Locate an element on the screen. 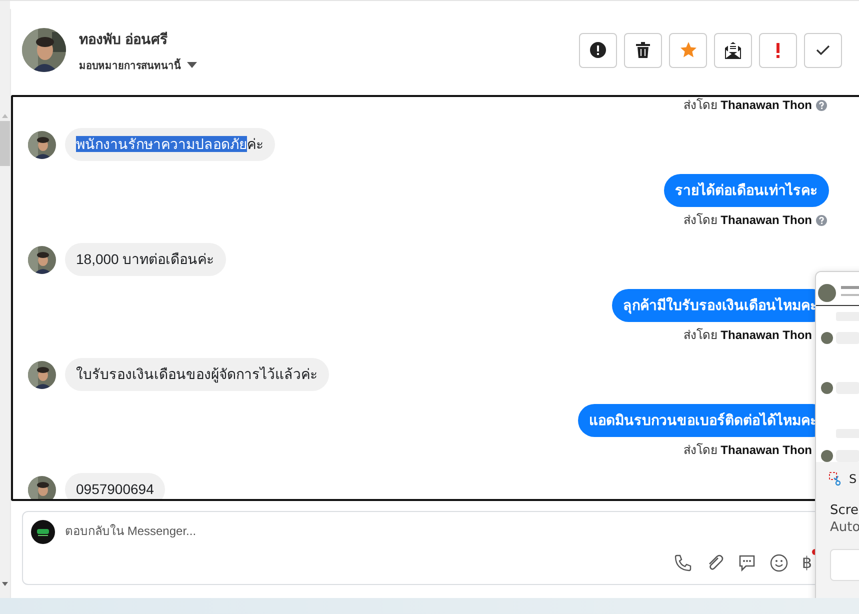 The width and height of the screenshot is (859, 614). trash-icon is located at coordinates (643, 50).